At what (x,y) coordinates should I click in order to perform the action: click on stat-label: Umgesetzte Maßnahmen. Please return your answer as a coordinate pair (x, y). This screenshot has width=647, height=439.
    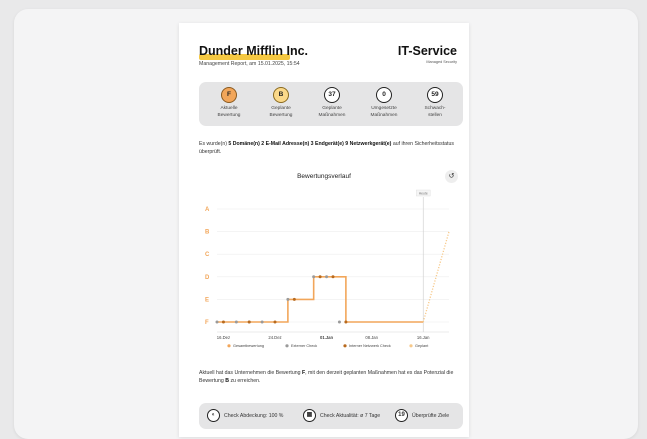
    Looking at the image, I should click on (384, 112).